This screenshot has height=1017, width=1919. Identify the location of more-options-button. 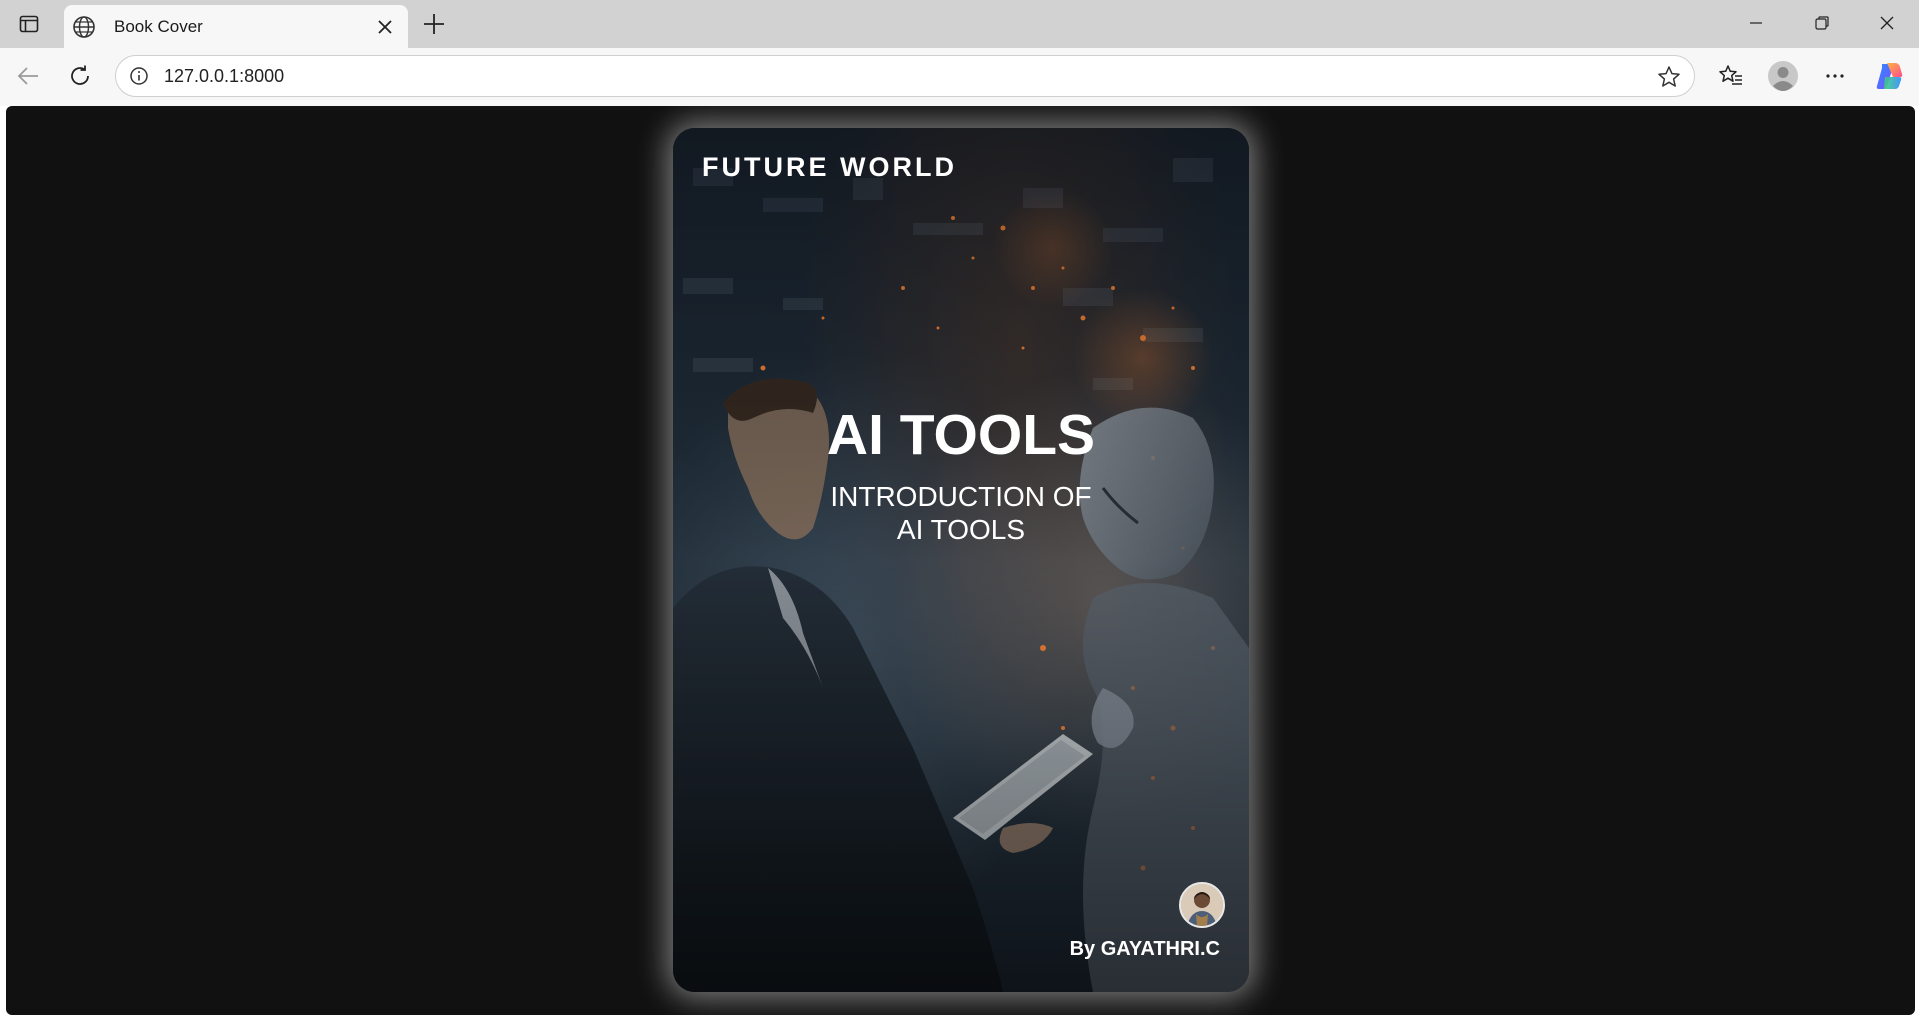
(1835, 76).